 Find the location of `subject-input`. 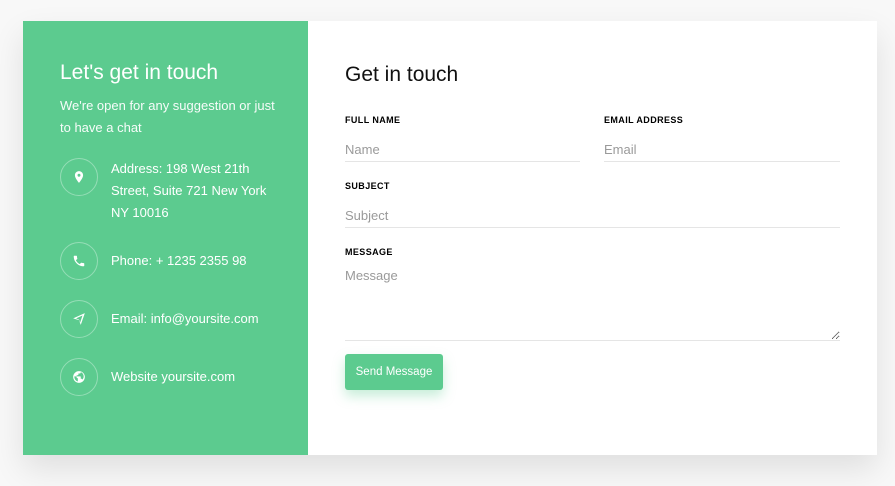

subject-input is located at coordinates (592, 215).